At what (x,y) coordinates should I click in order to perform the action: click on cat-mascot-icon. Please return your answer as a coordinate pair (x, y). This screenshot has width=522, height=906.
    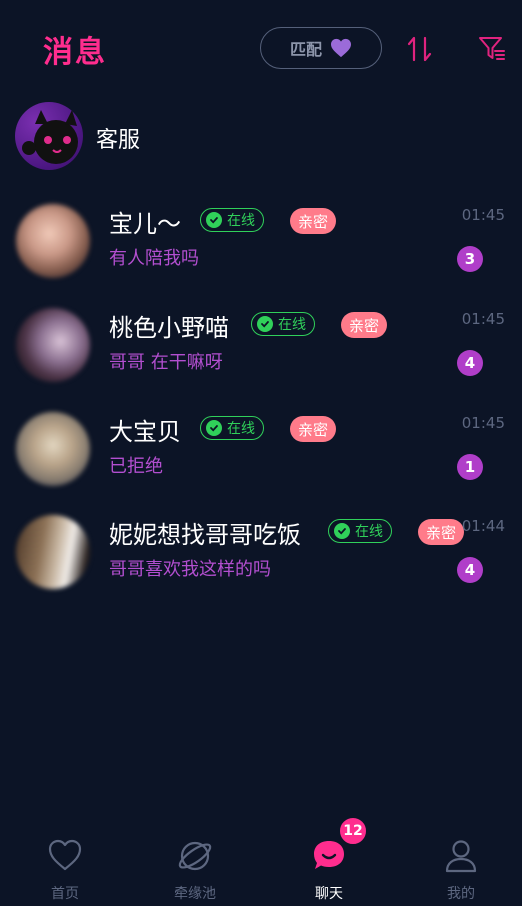
    Looking at the image, I should click on (50, 137).